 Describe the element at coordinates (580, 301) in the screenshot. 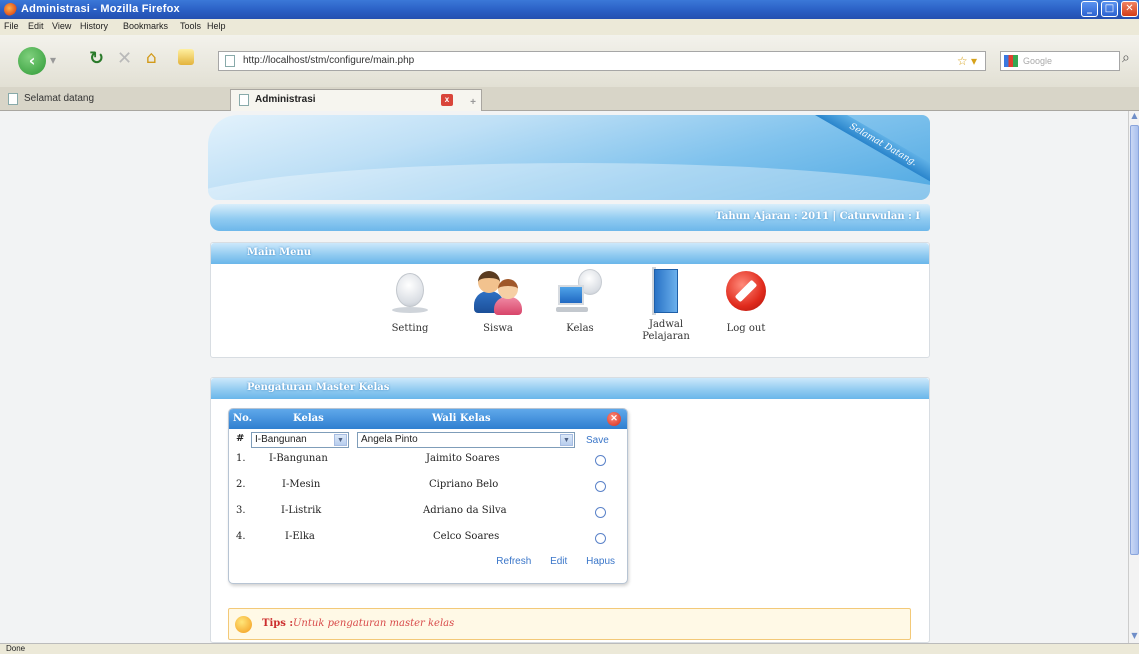

I see `menu-kelas: Kelas` at that location.